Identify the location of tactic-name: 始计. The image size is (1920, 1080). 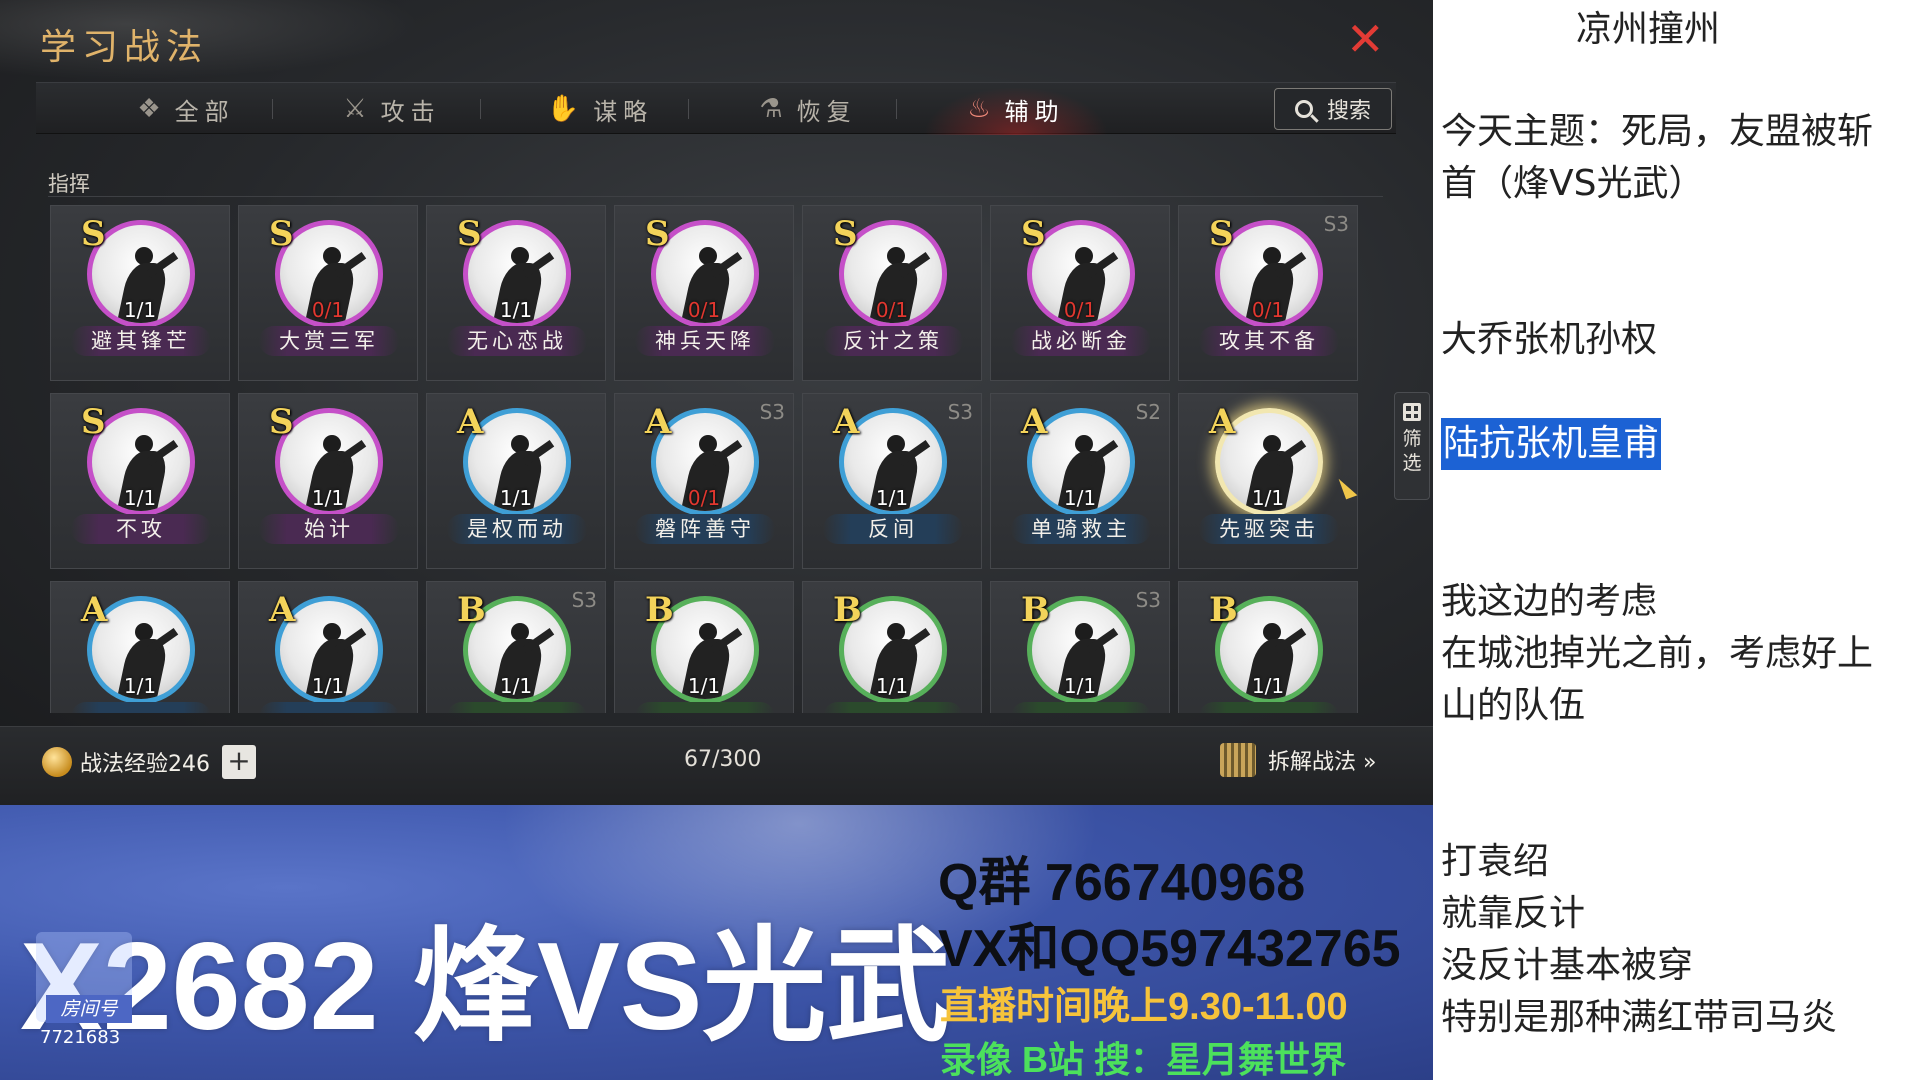
(329, 529).